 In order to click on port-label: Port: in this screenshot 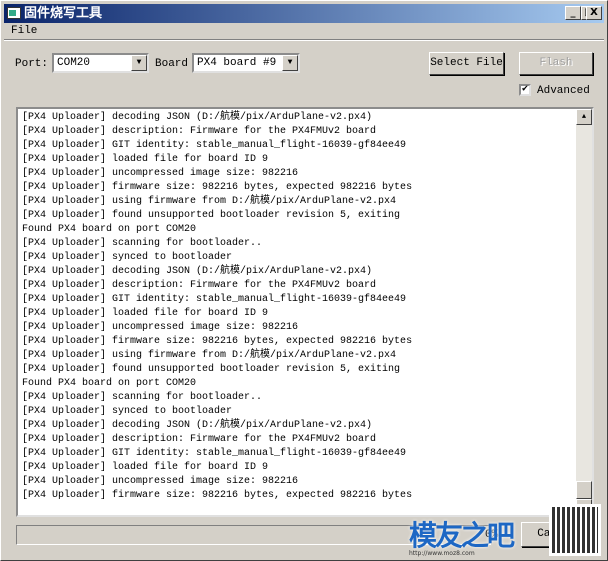, I will do `click(32, 64)`.